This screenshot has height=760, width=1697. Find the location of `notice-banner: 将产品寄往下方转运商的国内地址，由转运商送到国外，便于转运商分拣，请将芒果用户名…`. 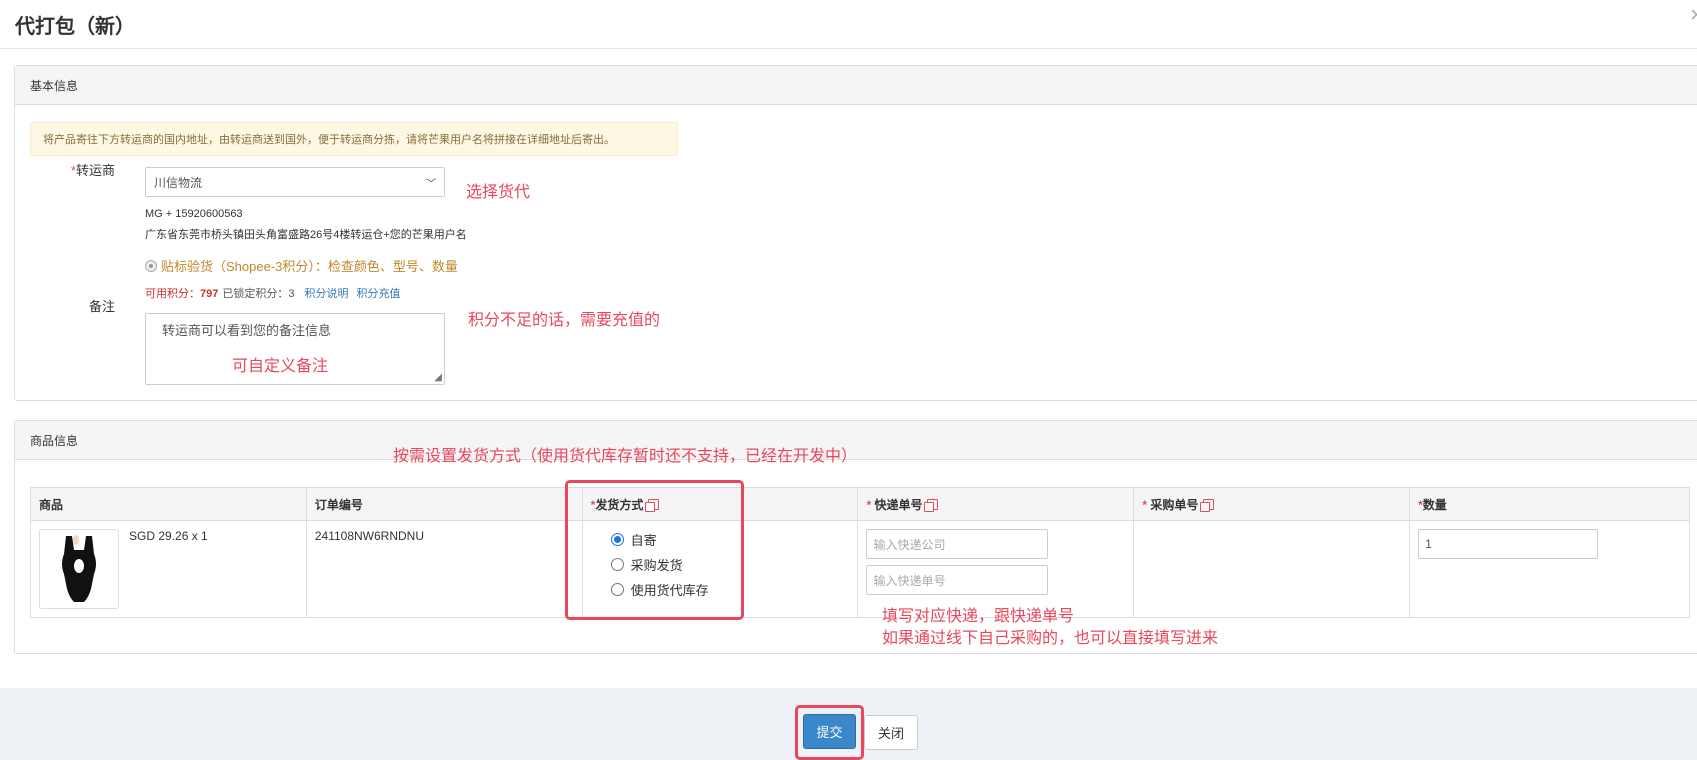

notice-banner: 将产品寄往下方转运商的国内地址，由转运商送到国外，便于转运商分拣，请将芒果用户名… is located at coordinates (354, 139).